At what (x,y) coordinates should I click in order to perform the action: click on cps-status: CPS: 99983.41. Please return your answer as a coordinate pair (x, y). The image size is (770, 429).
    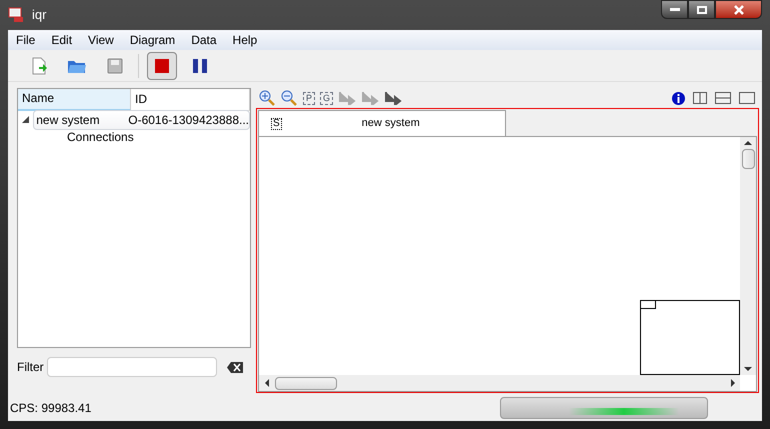
    Looking at the image, I should click on (51, 408).